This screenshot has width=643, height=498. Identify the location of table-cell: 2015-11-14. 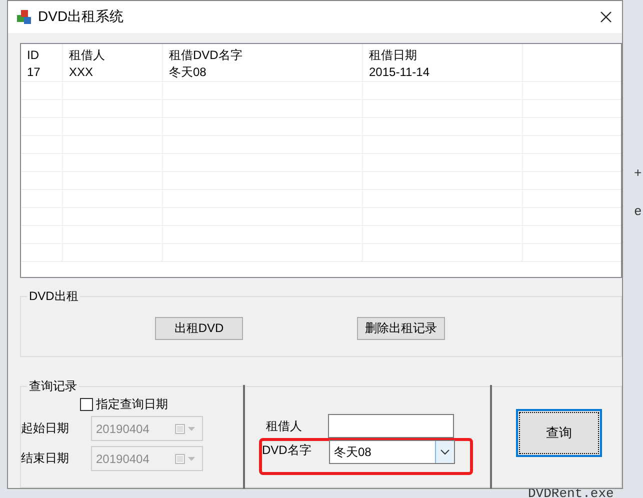
(443, 72).